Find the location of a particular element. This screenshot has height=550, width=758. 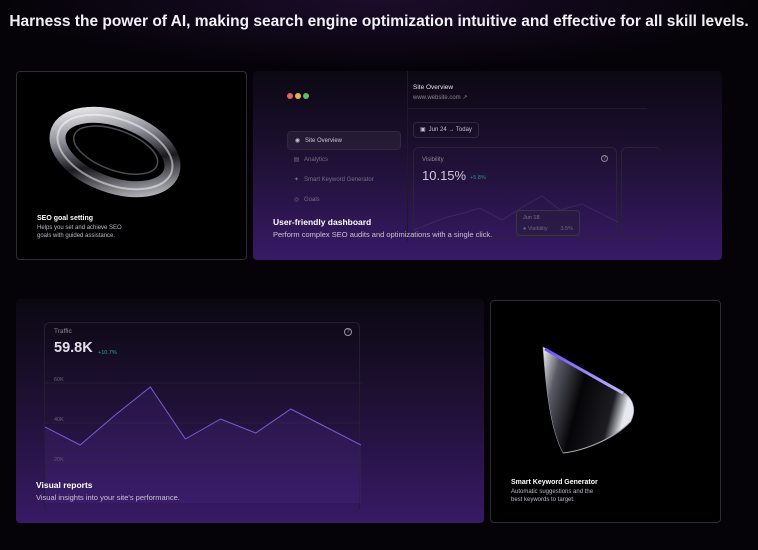

date-range-label: Jun 24 → Today is located at coordinates (450, 130).